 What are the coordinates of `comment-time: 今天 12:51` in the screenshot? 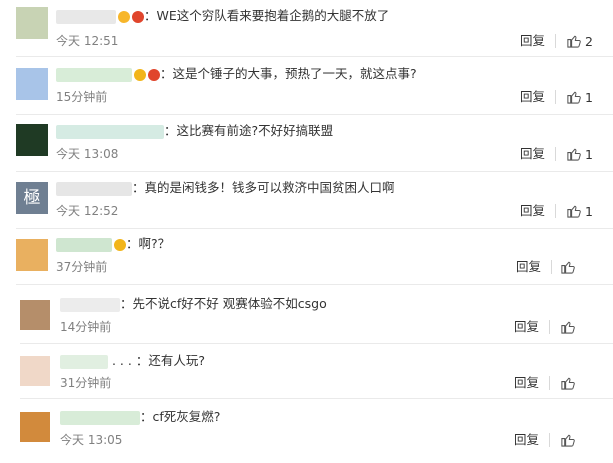 It's located at (87, 41).